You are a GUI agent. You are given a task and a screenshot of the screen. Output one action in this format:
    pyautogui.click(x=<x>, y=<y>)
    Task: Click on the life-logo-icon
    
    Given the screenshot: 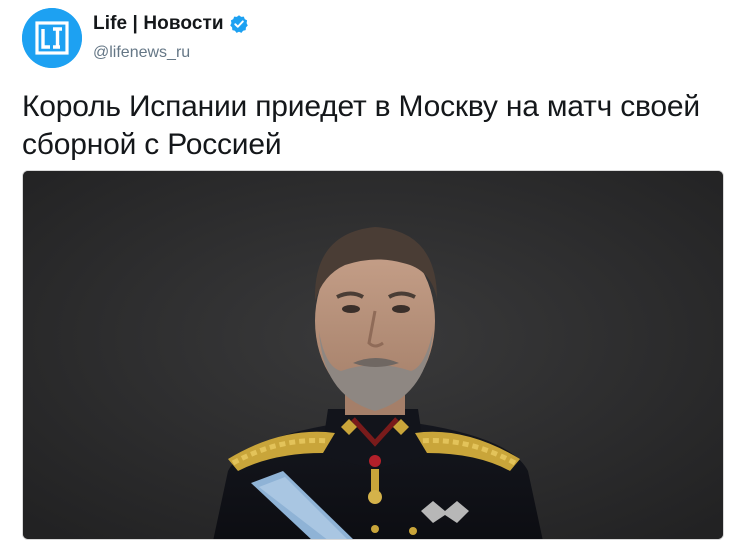 What is the action you would take?
    pyautogui.click(x=52, y=38)
    